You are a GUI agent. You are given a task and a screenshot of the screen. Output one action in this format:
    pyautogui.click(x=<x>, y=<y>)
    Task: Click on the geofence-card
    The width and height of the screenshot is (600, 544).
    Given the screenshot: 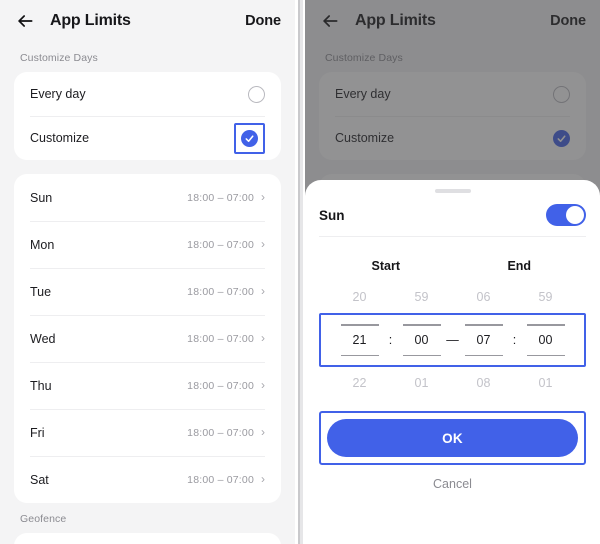 What is the action you would take?
    pyautogui.click(x=147, y=538)
    